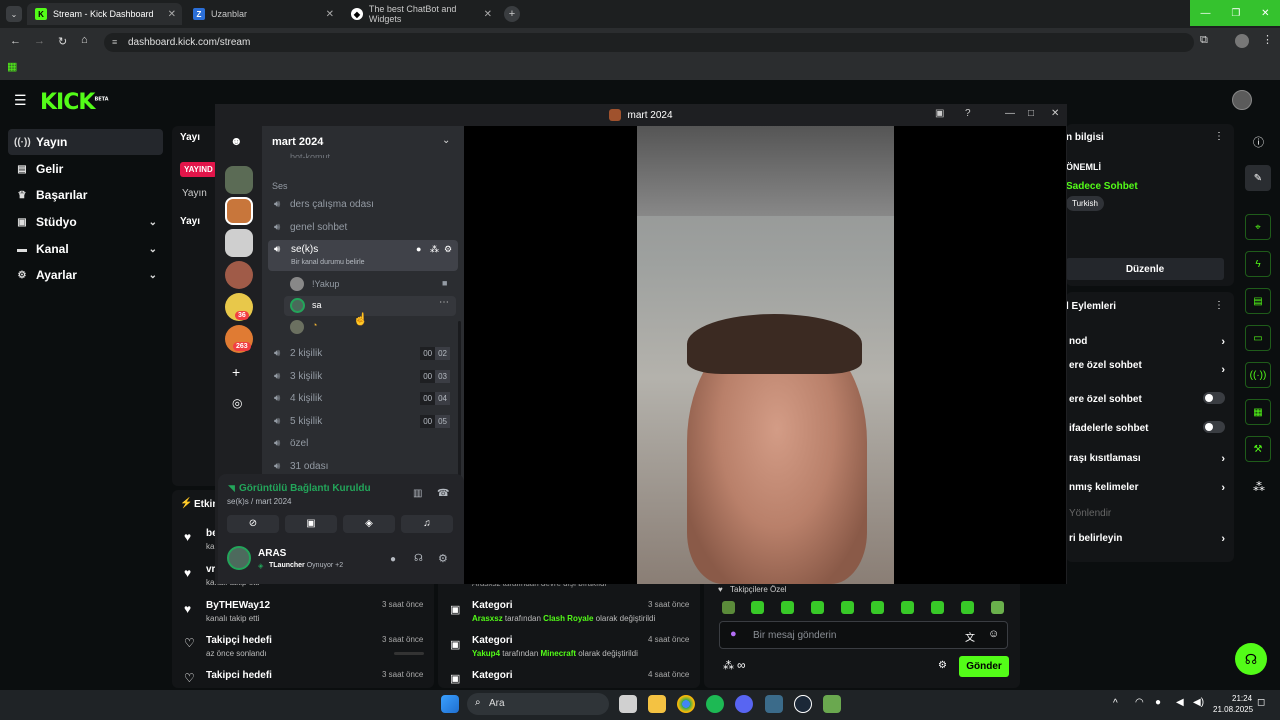 The width and height of the screenshot is (1280, 720). Describe the element at coordinates (628, 704) in the screenshot. I see `task-view-icon` at that location.